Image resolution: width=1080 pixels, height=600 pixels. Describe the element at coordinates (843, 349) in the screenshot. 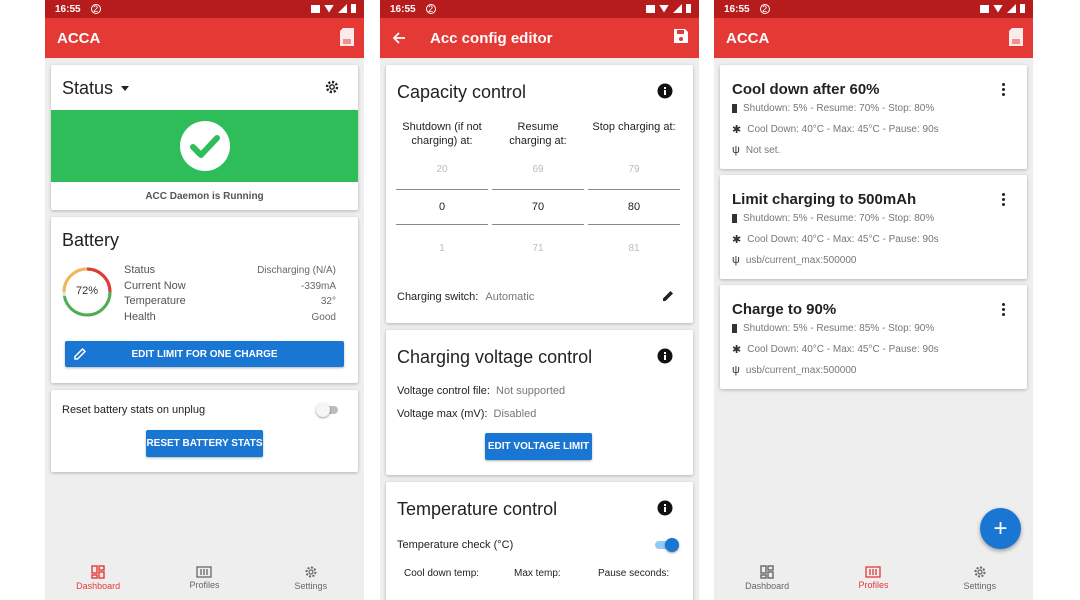

I see `profile-temp-text: Cool Down: 40°C - Max: 45°C - Pause: 90s` at that location.